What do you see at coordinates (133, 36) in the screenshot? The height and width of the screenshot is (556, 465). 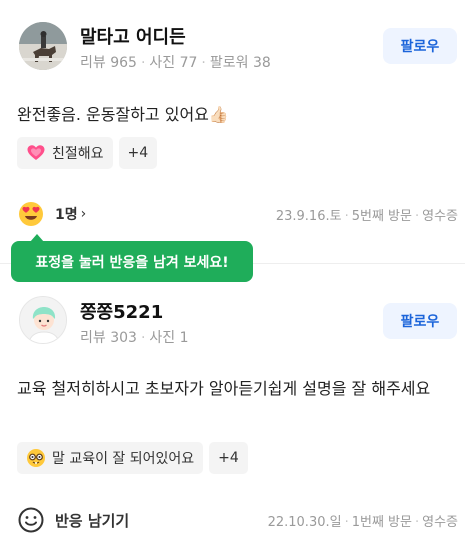 I see `reviewer-name: 말타고 어디든` at bounding box center [133, 36].